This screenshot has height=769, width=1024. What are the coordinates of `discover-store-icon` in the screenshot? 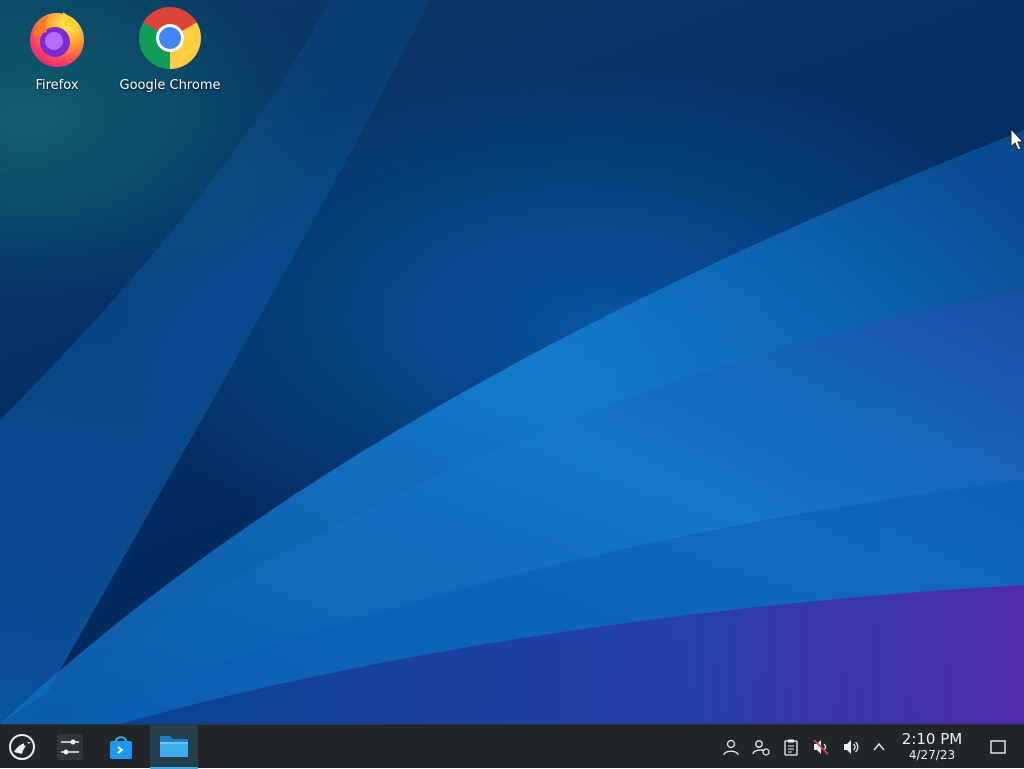 It's located at (121, 747).